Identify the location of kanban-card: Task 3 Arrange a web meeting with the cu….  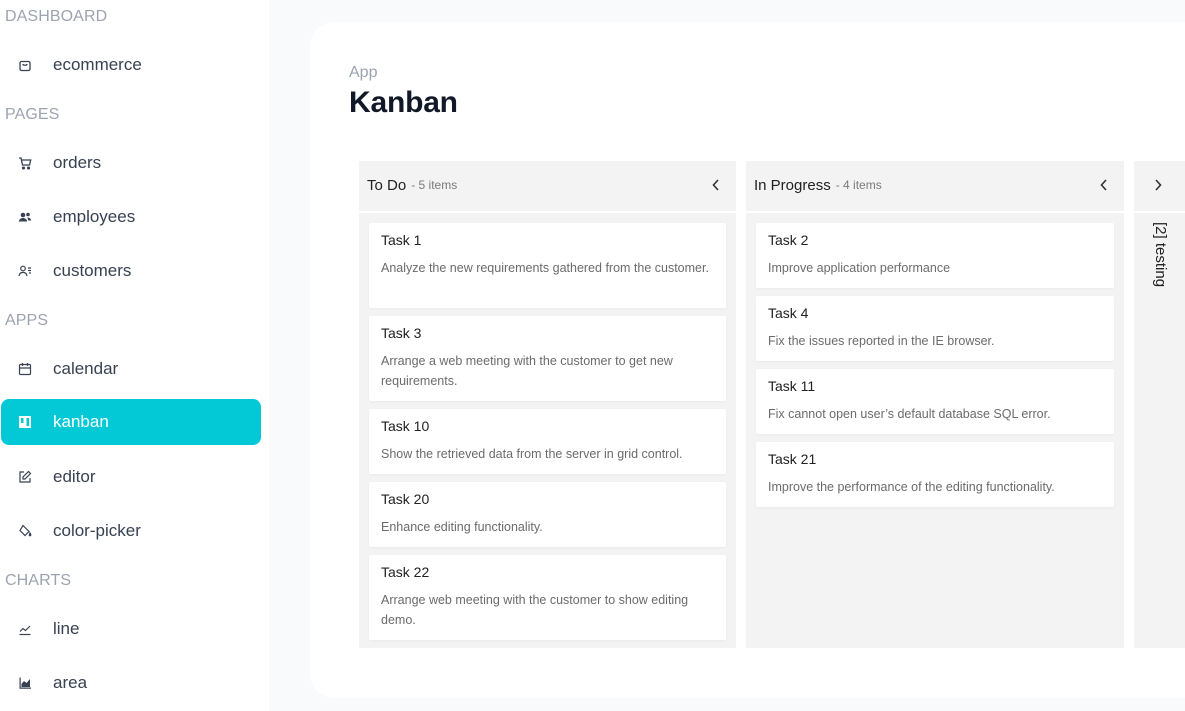
(547, 358).